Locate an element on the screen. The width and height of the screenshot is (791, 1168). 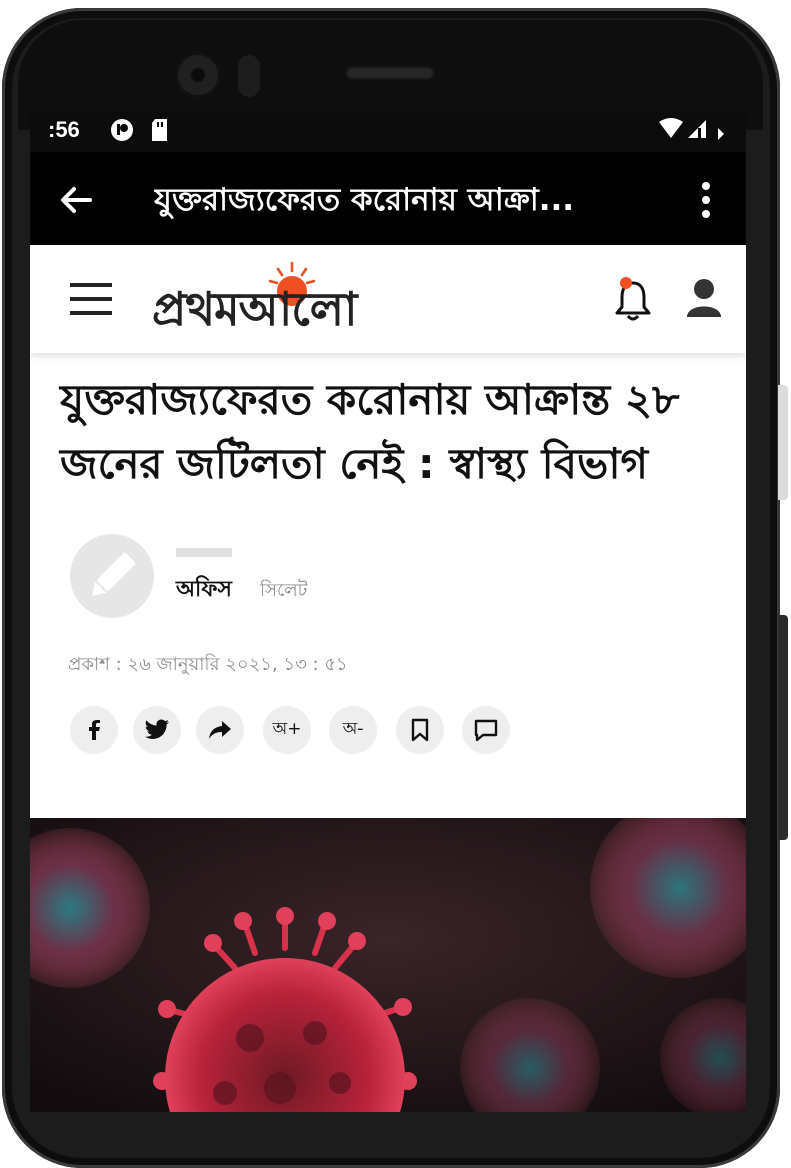
logo-text: প্রথমআলো is located at coordinates (254, 309).